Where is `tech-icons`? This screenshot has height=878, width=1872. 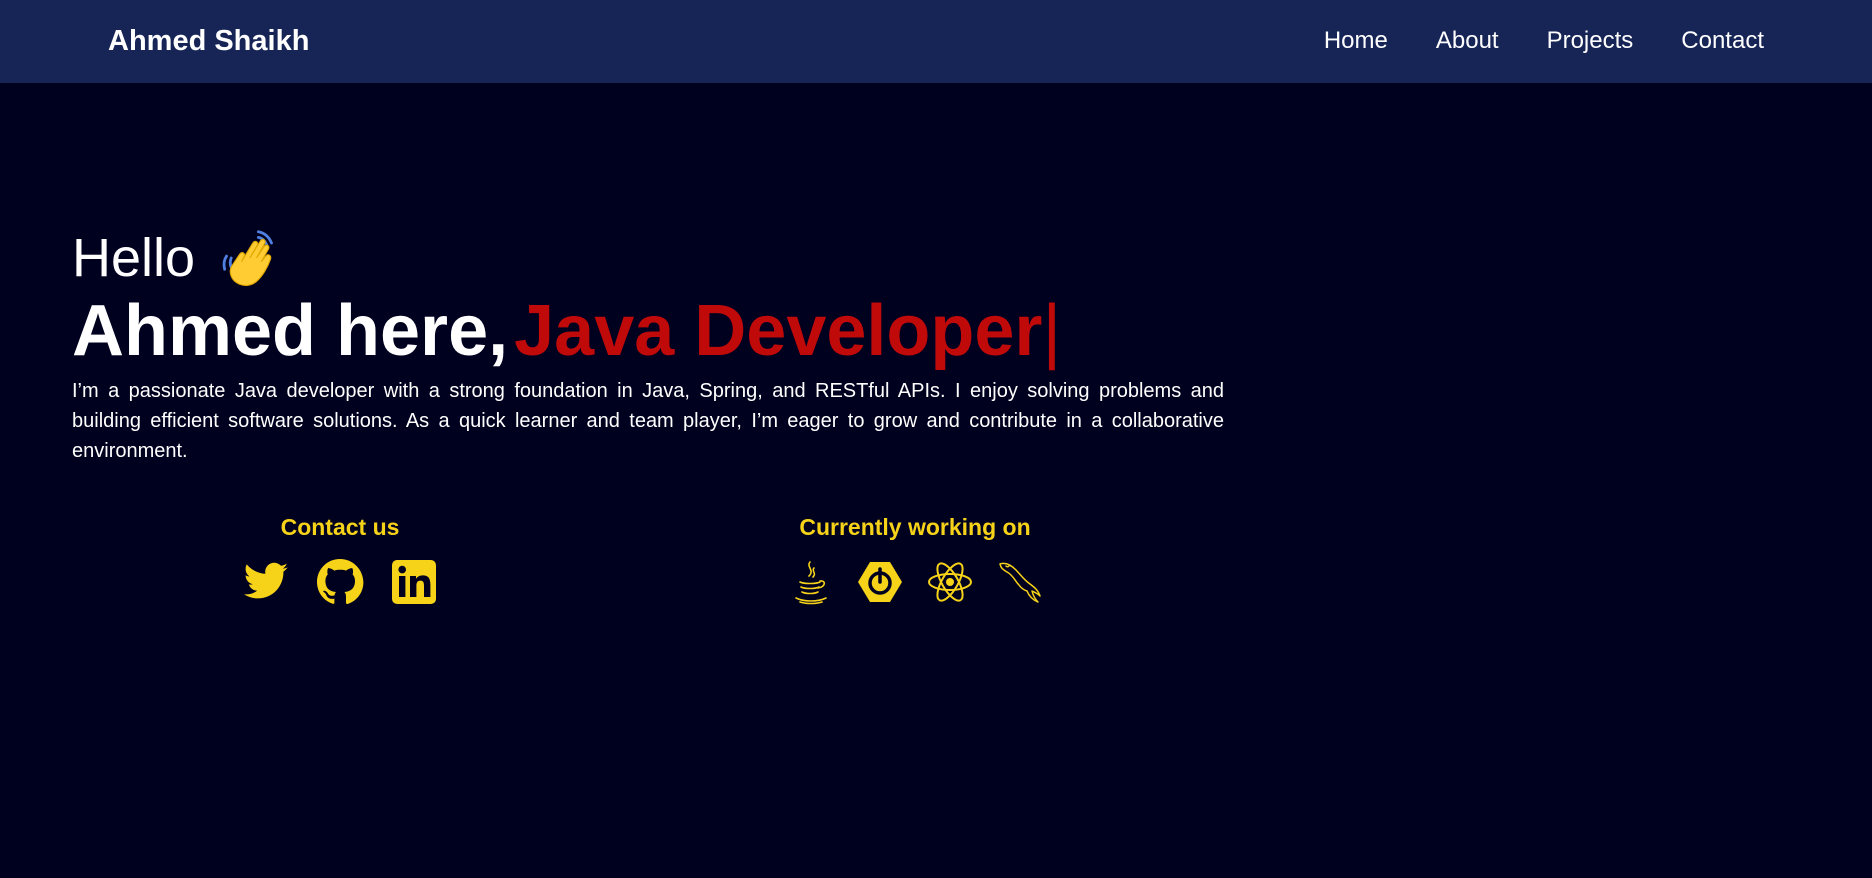 tech-icons is located at coordinates (915, 582).